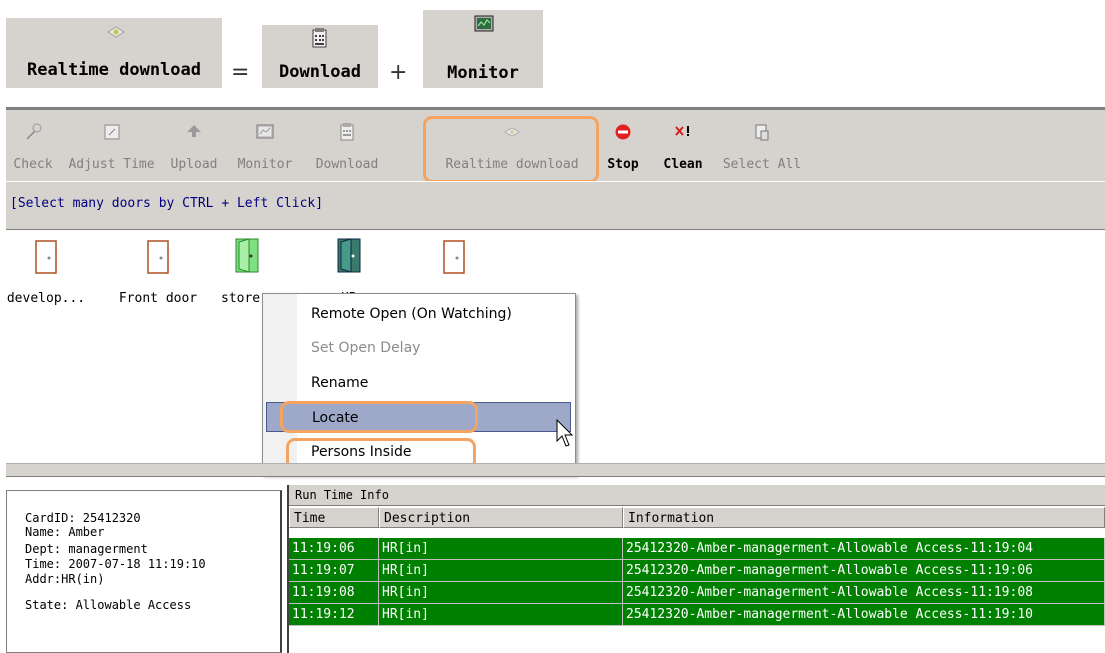 Image resolution: width=1105 pixels, height=653 pixels. What do you see at coordinates (33, 164) in the screenshot?
I see `check-label: Check` at bounding box center [33, 164].